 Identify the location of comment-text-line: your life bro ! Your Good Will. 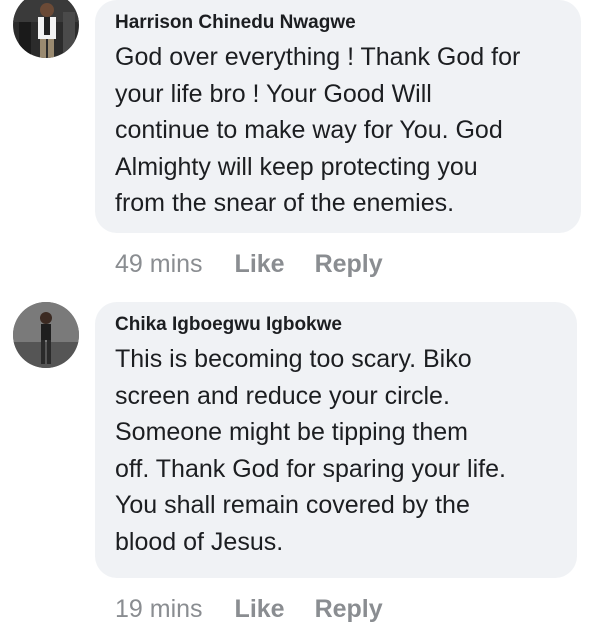
(273, 93).